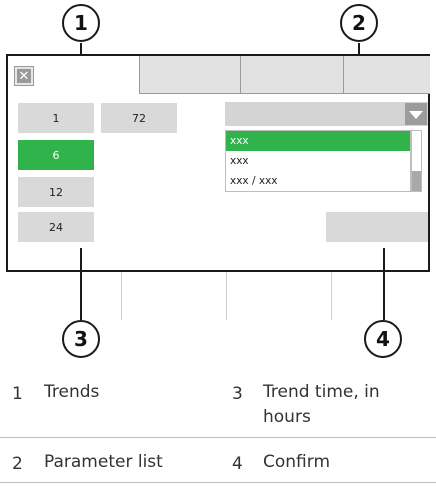 The height and width of the screenshot is (486, 436). I want to click on trend-time-12-button: 12, so click(56, 192).